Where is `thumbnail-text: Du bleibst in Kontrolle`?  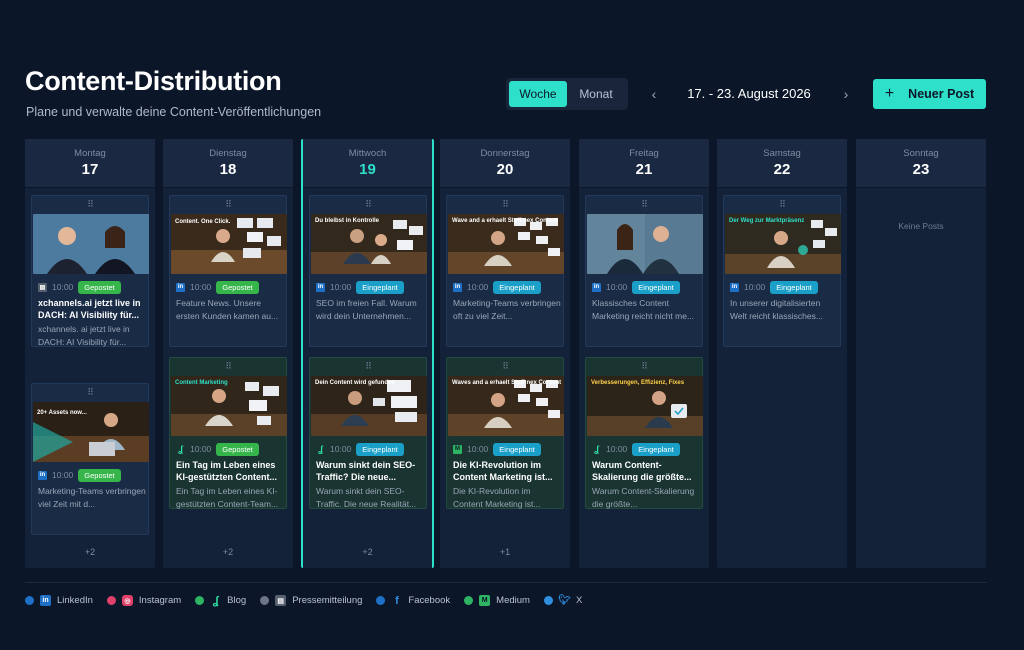
thumbnail-text: Du bleibst in Kontrolle is located at coordinates (347, 221).